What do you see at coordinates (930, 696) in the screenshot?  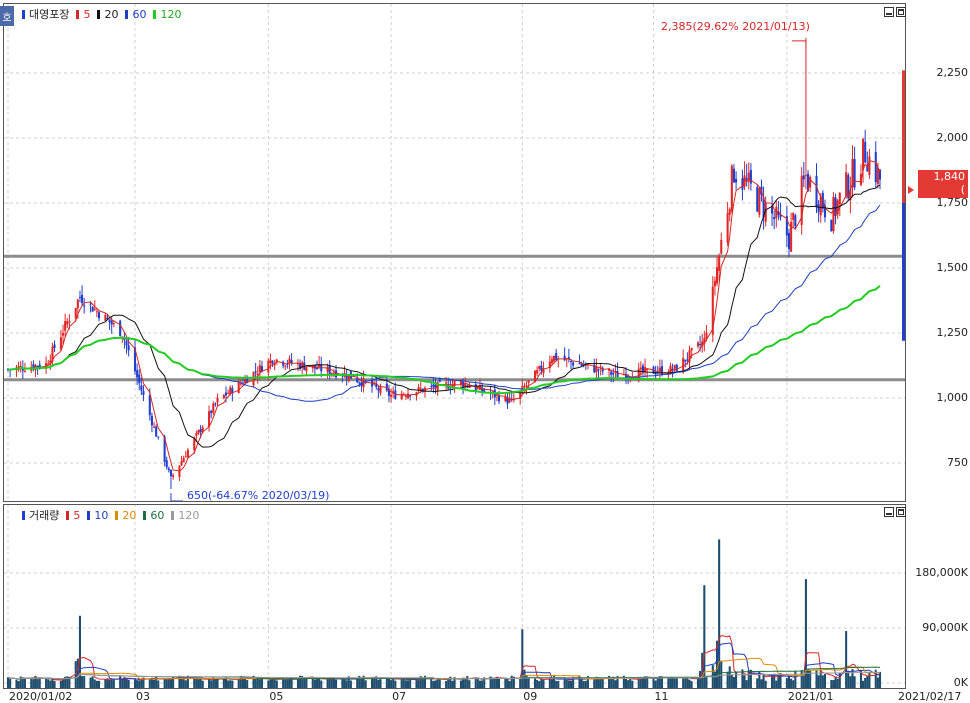 I see `x-tick: 2021/02/17` at bounding box center [930, 696].